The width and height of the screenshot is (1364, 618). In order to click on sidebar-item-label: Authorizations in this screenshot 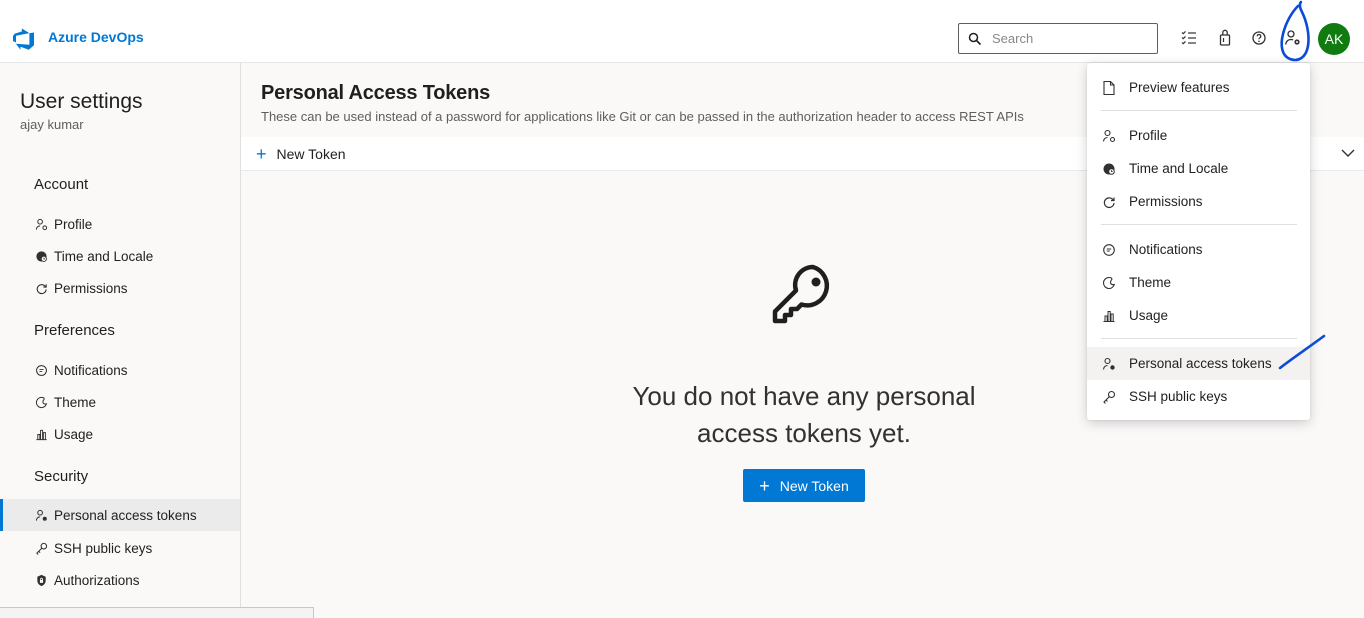, I will do `click(97, 580)`.